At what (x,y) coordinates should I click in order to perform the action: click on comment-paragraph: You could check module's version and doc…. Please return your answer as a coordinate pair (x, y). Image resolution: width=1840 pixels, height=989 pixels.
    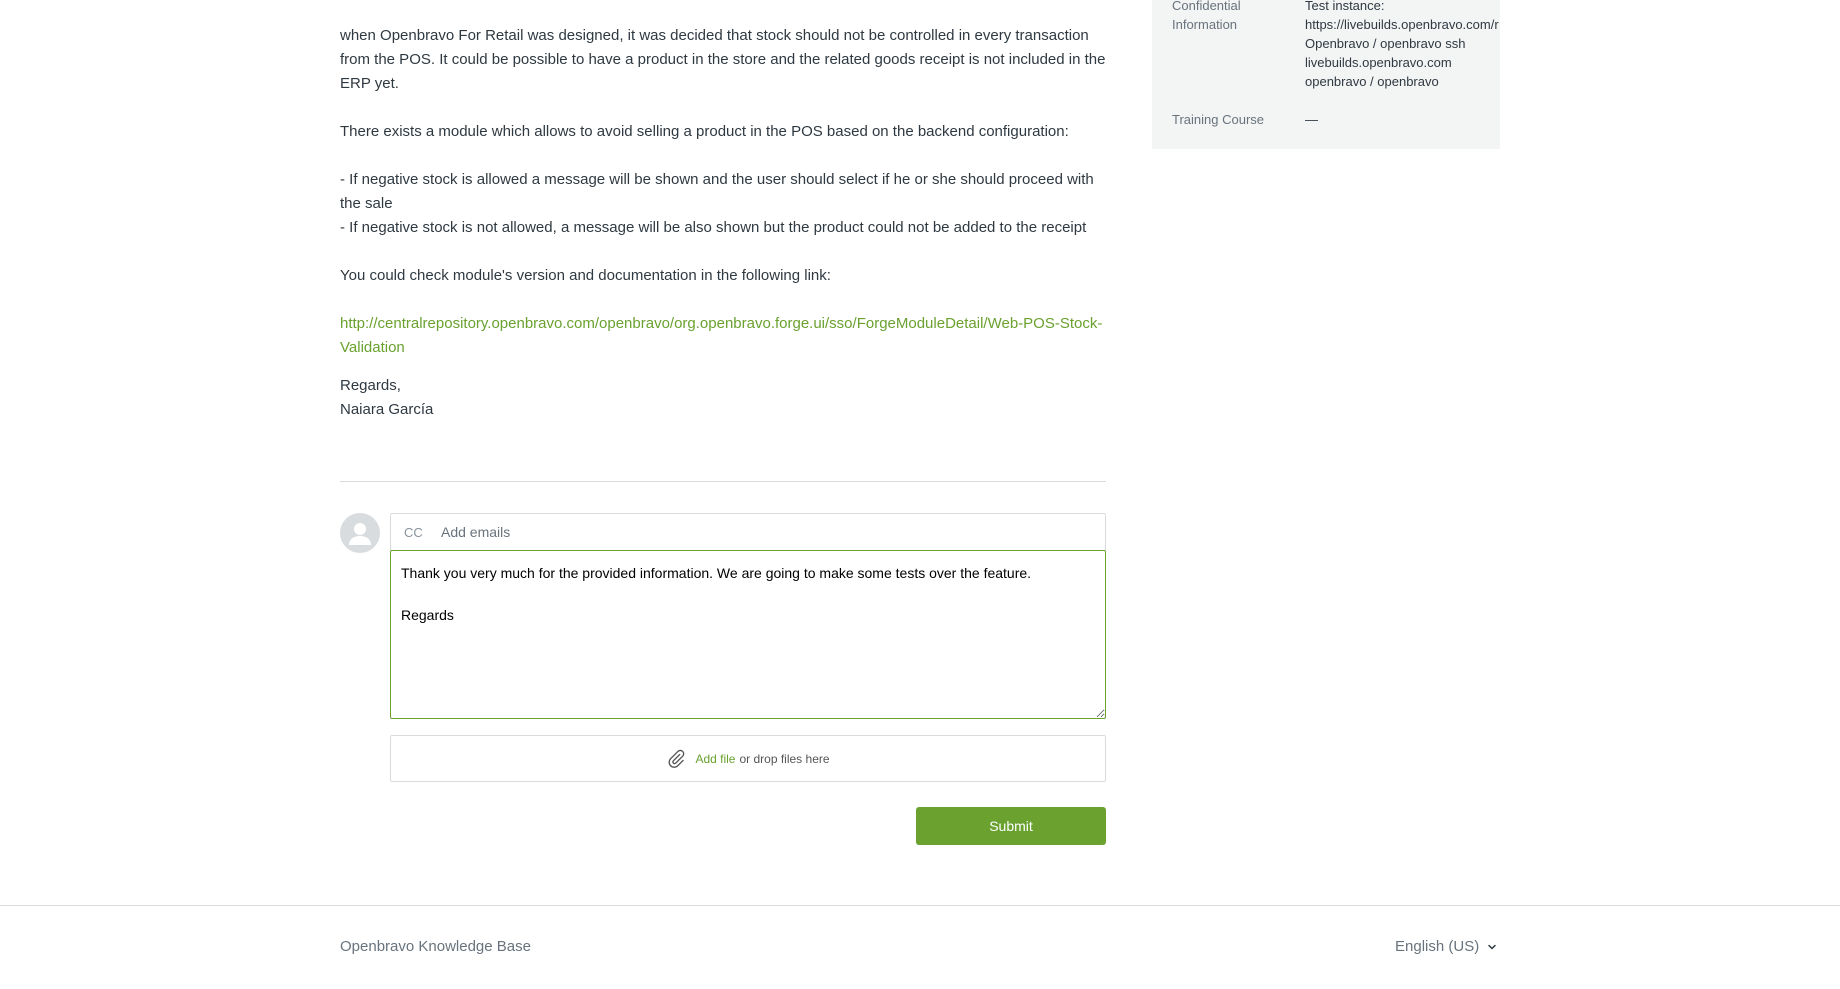
    Looking at the image, I should click on (585, 275).